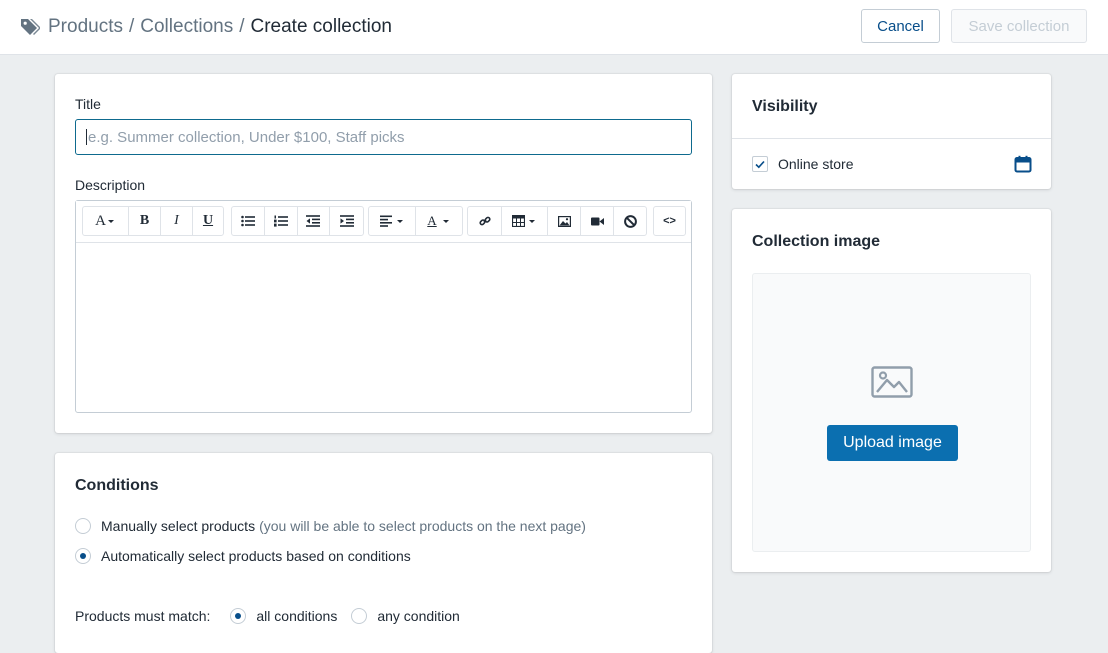 This screenshot has width=1108, height=653. What do you see at coordinates (296, 616) in the screenshot?
I see `match-all-label: all conditions` at bounding box center [296, 616].